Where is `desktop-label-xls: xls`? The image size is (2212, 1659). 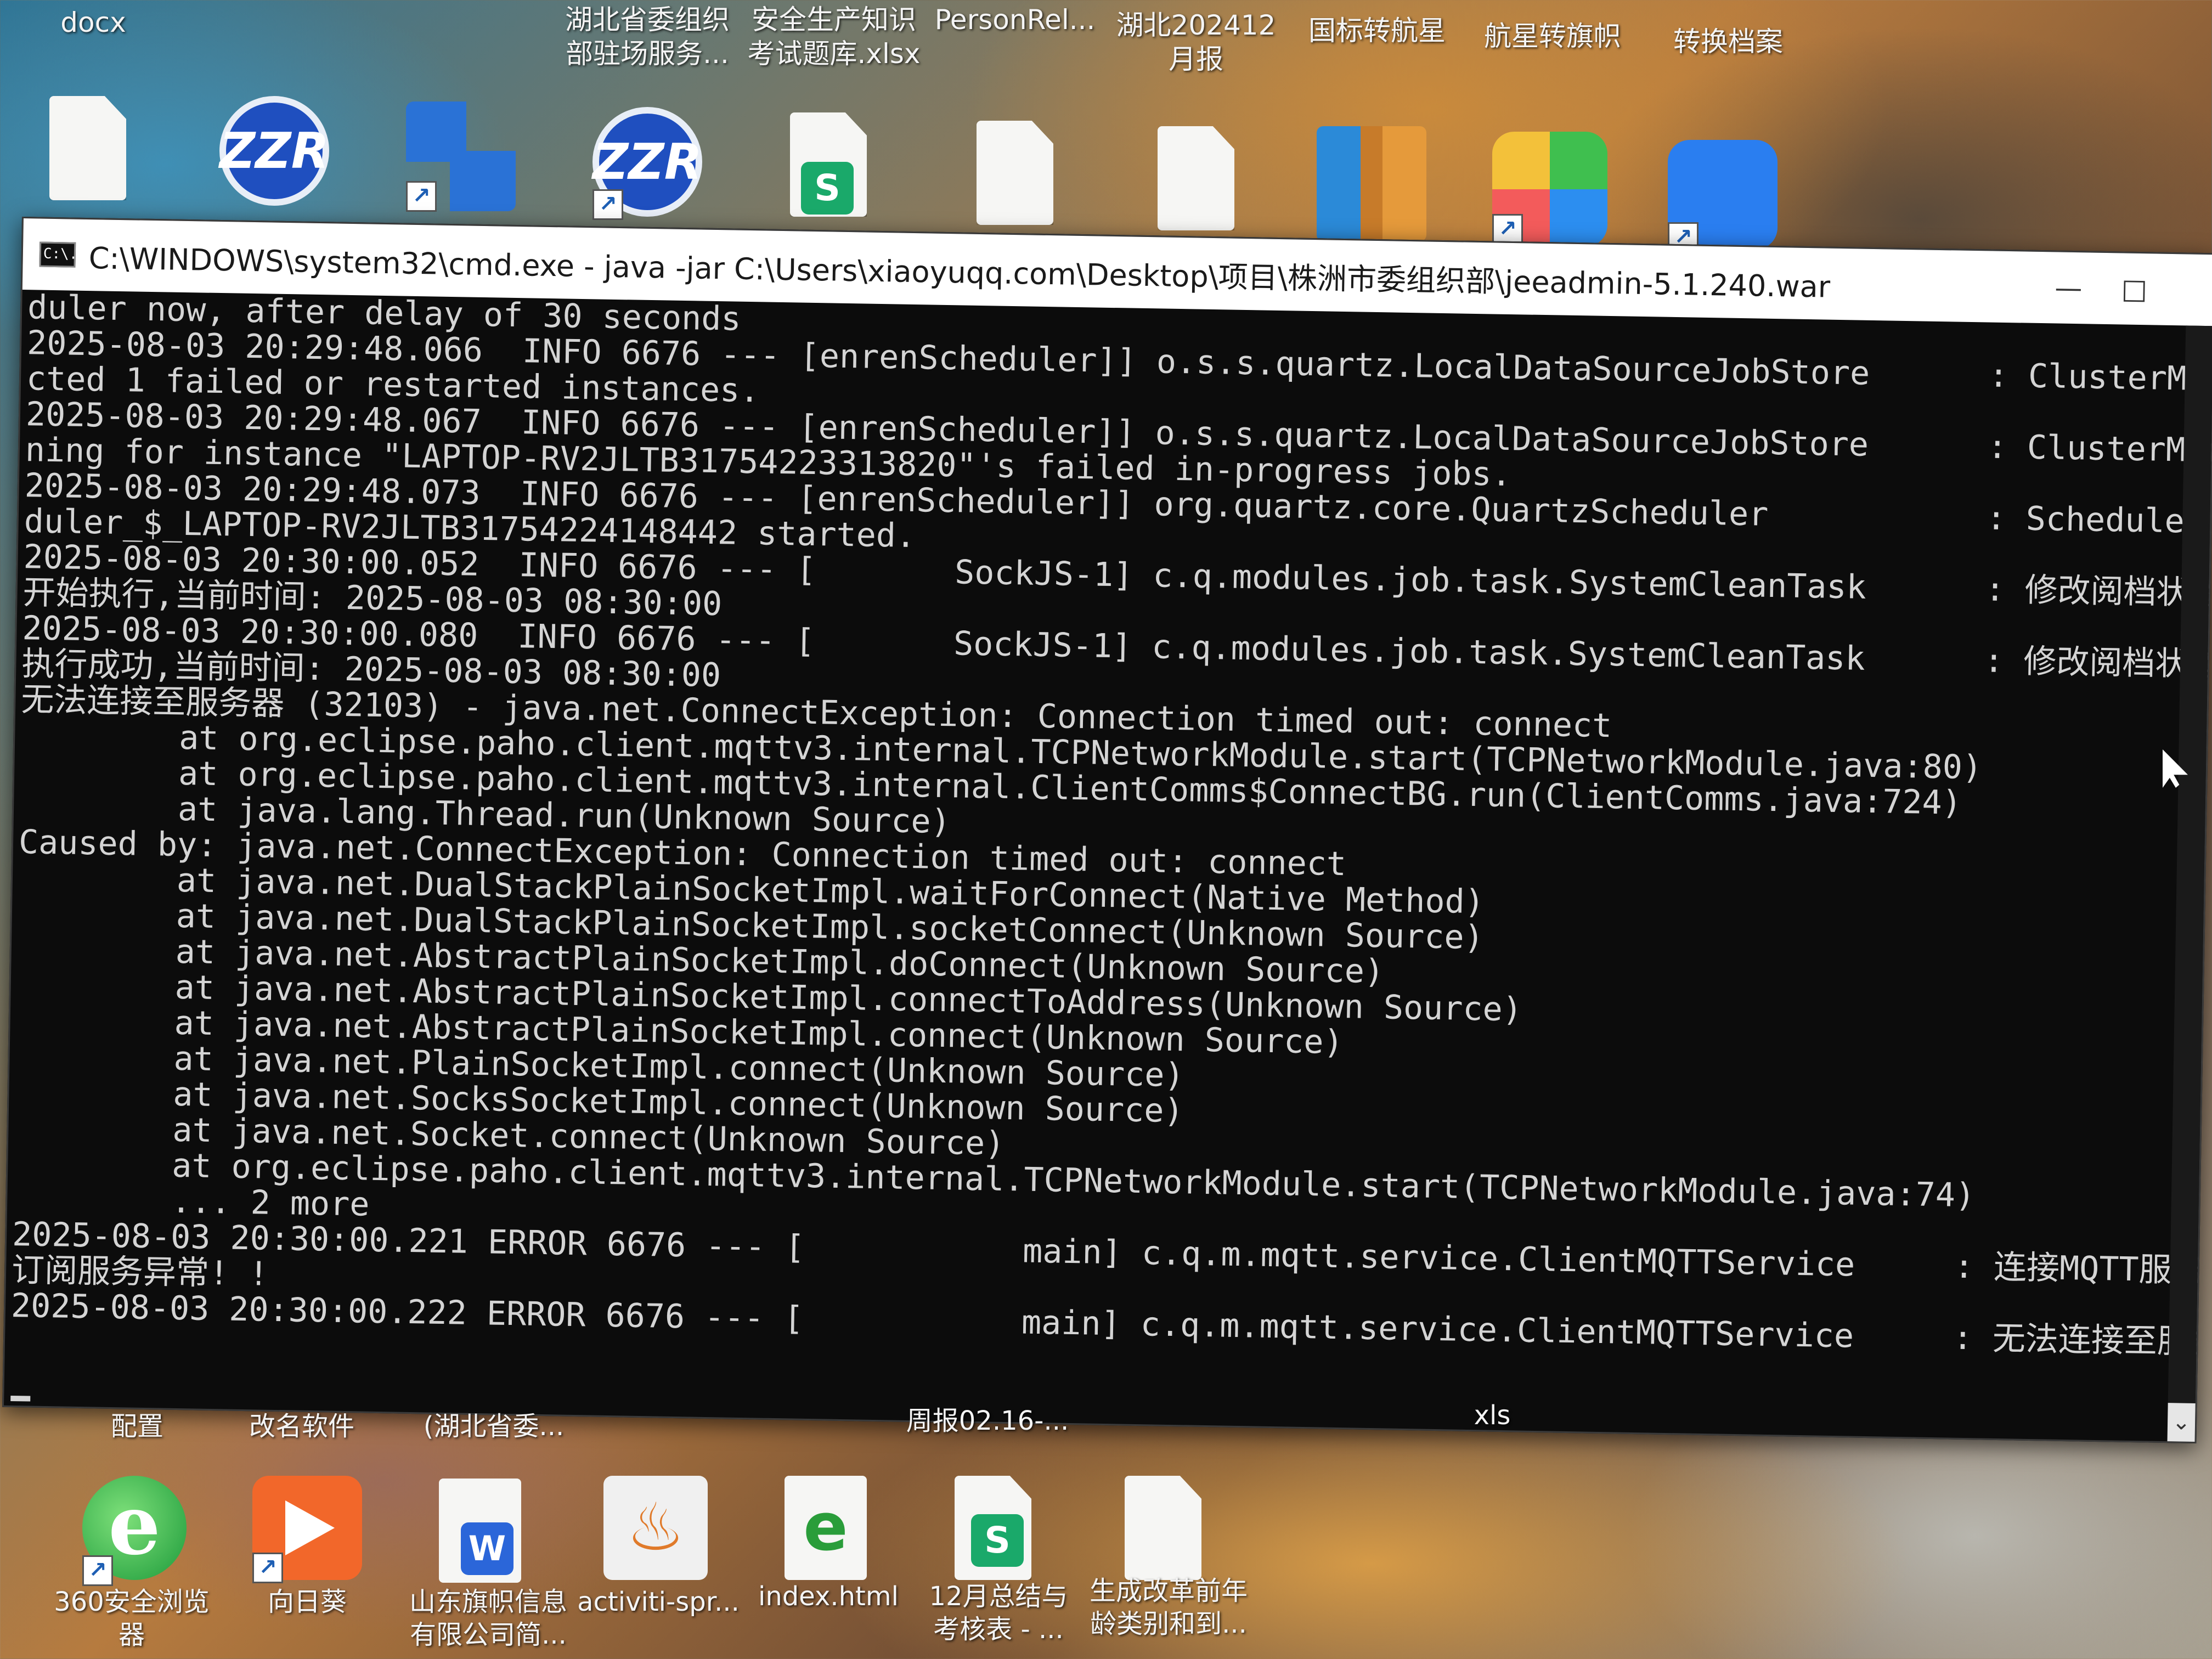 desktop-label-xls: xls is located at coordinates (1492, 1415).